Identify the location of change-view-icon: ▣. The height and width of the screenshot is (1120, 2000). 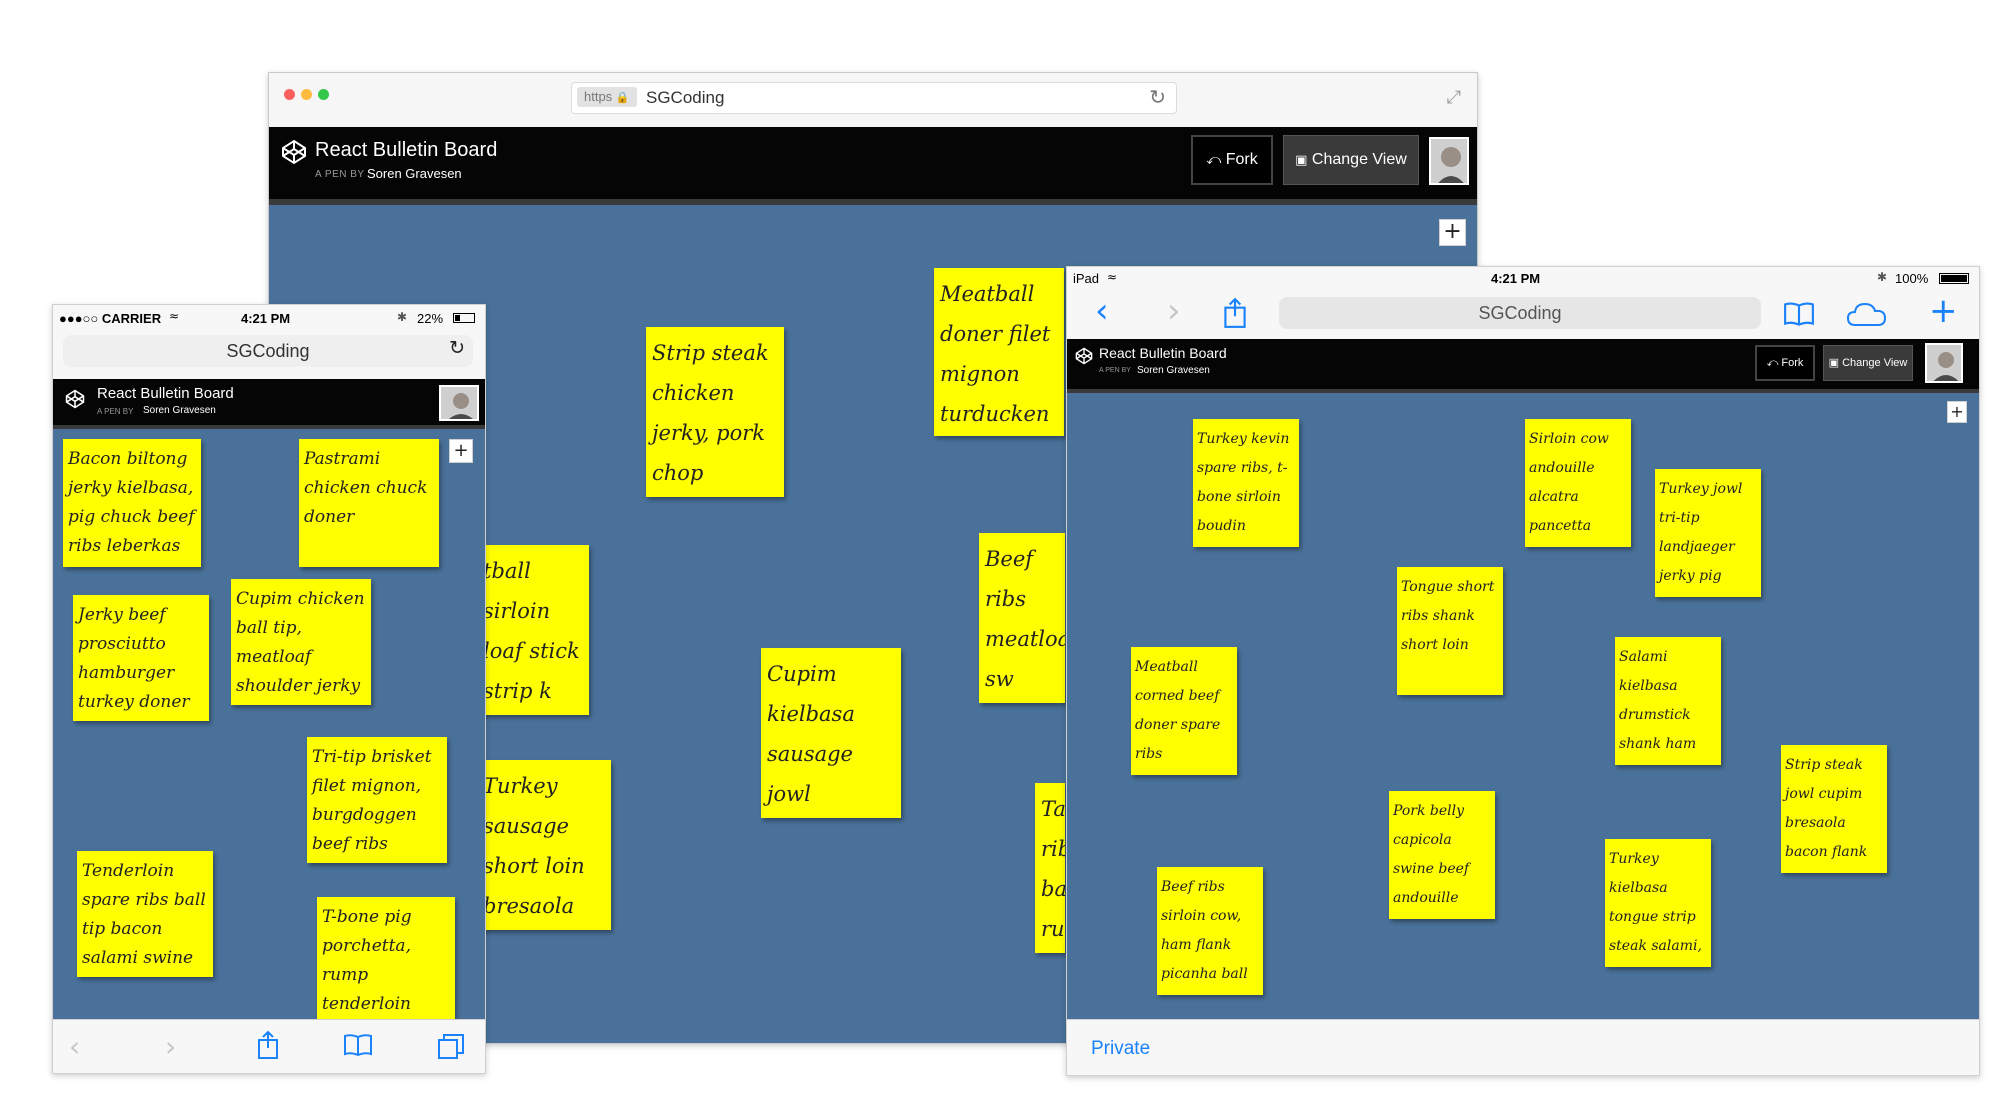
(1301, 160).